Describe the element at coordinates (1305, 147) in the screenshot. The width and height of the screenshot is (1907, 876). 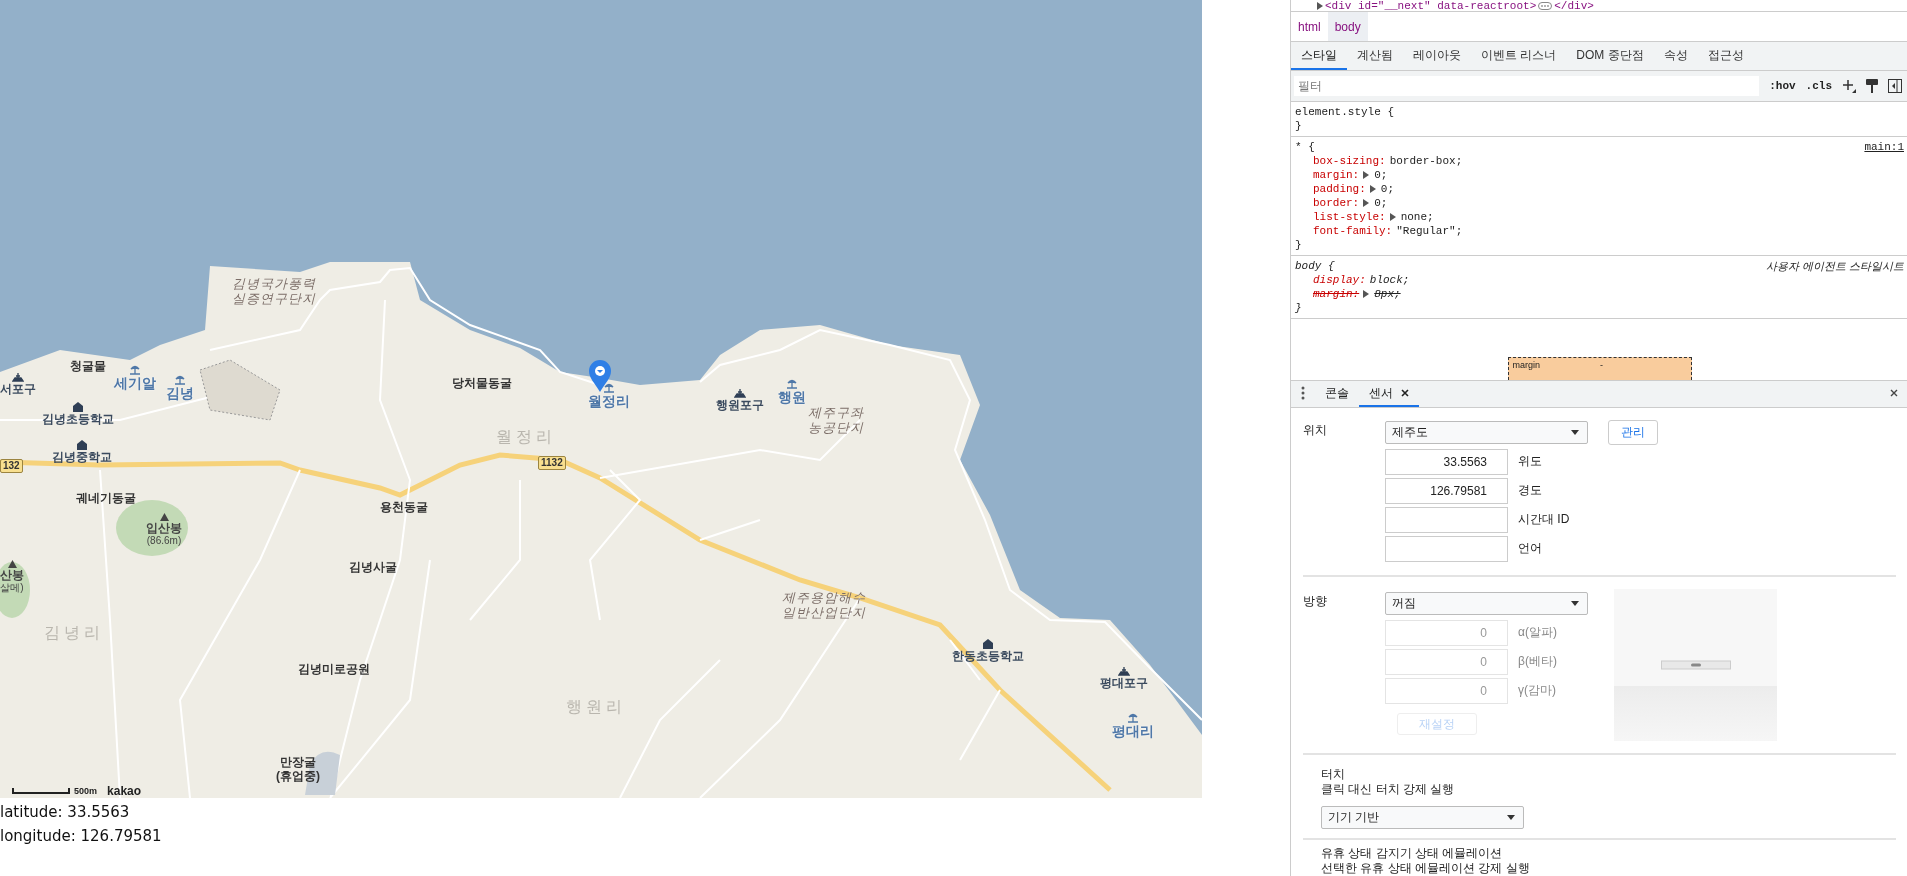
I see `css-selector: * {` at that location.